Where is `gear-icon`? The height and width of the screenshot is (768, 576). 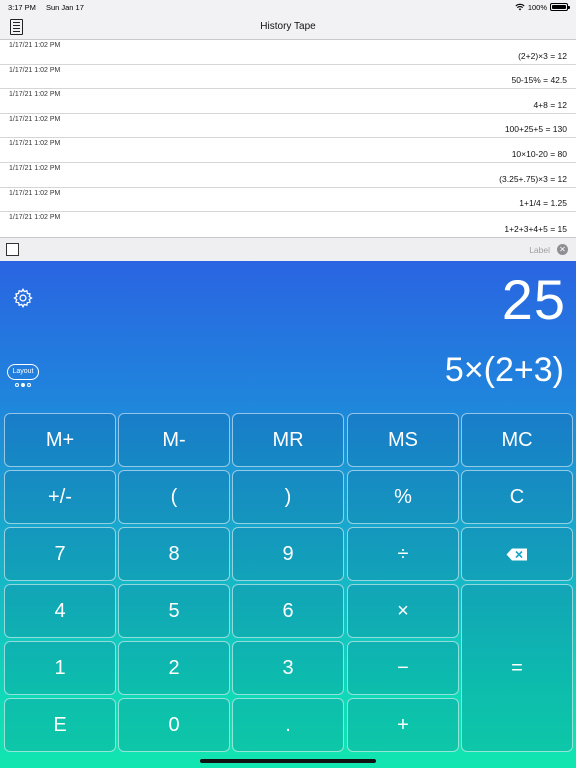 gear-icon is located at coordinates (23, 298).